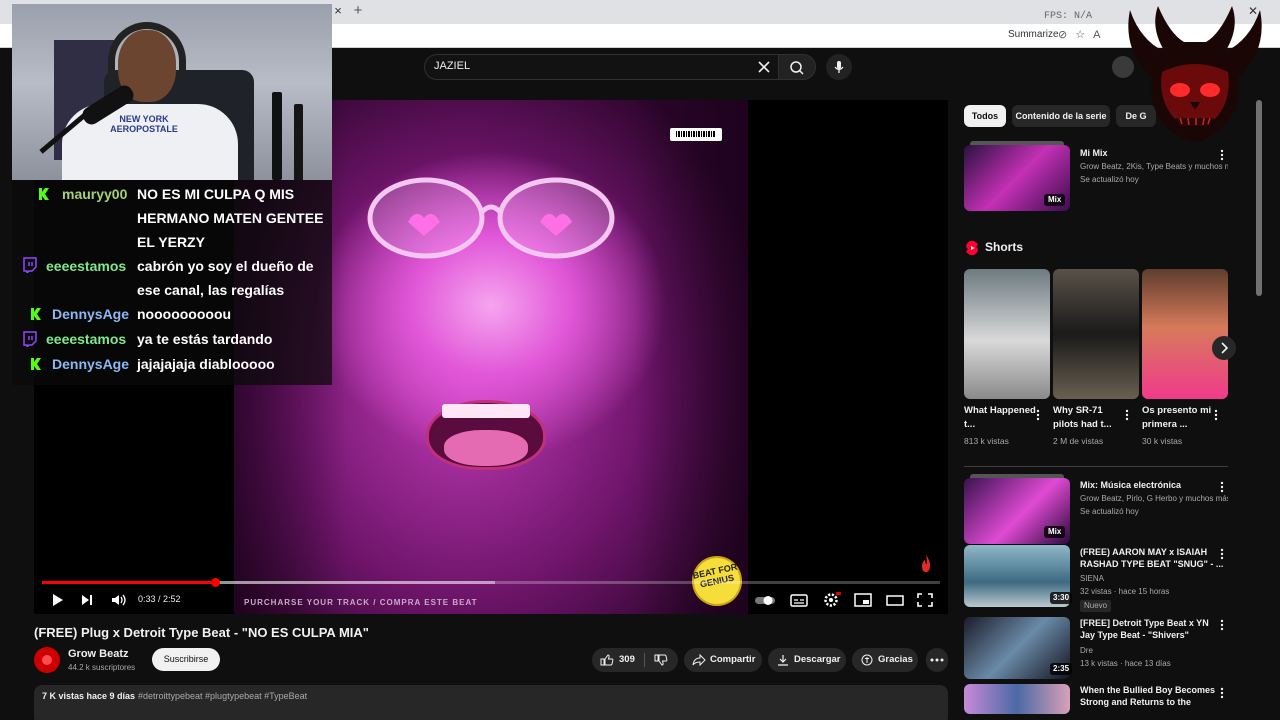  What do you see at coordinates (1125, 663) in the screenshot?
I see `video-meta-2: 13 k vistas · hace 13 días` at bounding box center [1125, 663].